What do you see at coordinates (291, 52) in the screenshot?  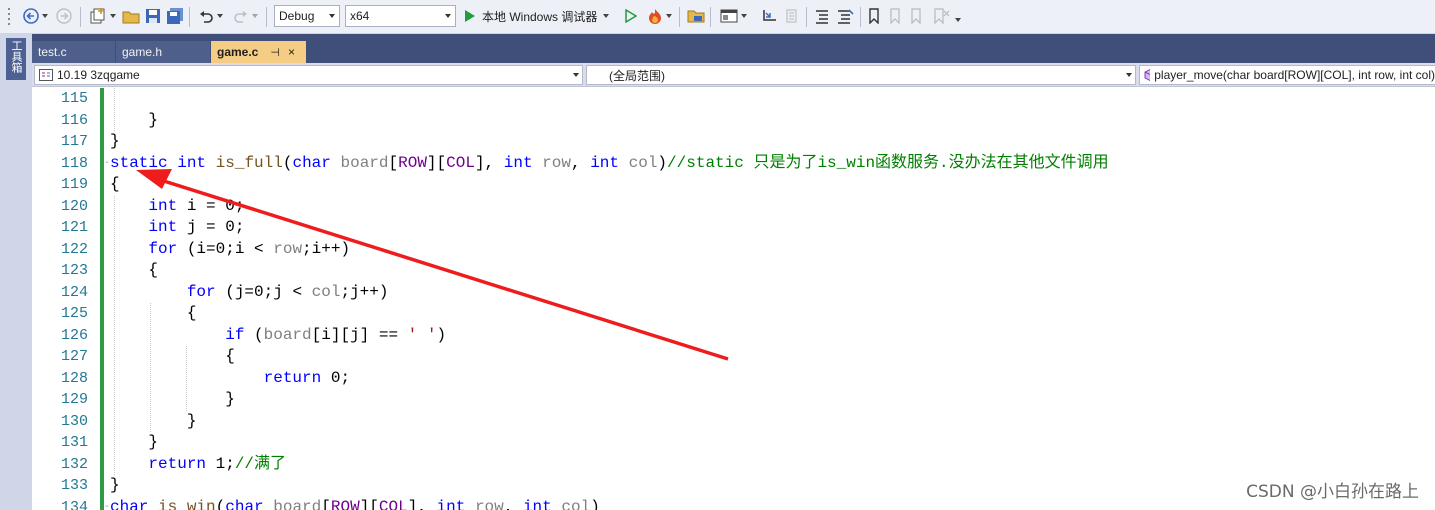 I see `close-tab-icon: ×` at bounding box center [291, 52].